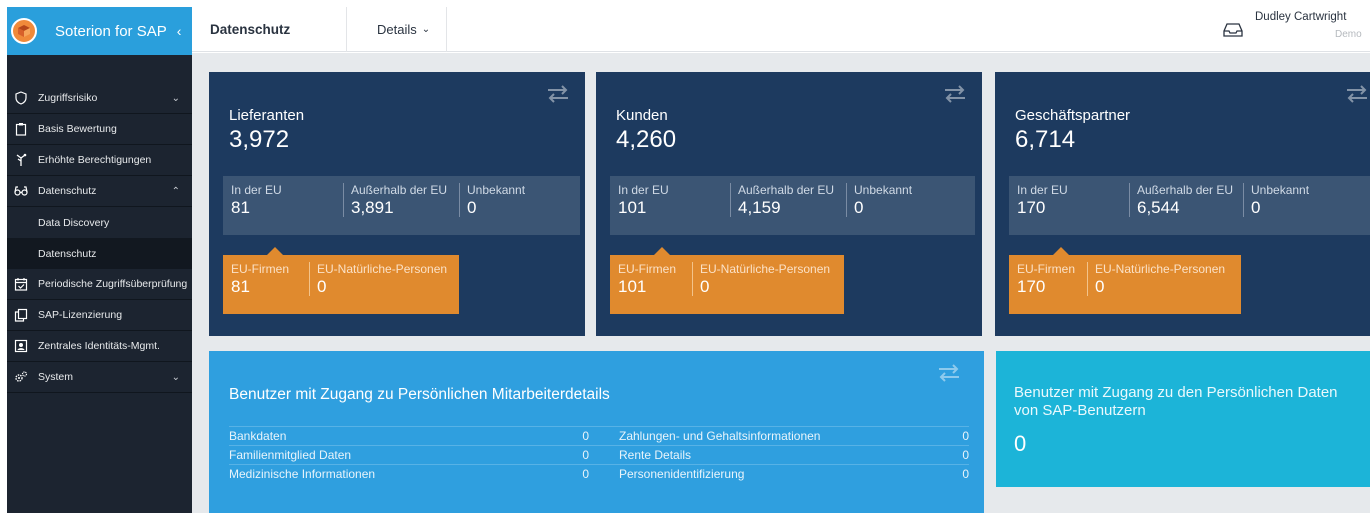  What do you see at coordinates (283, 205) in the screenshot?
I see `in-eu-stat: In der EU 81` at bounding box center [283, 205].